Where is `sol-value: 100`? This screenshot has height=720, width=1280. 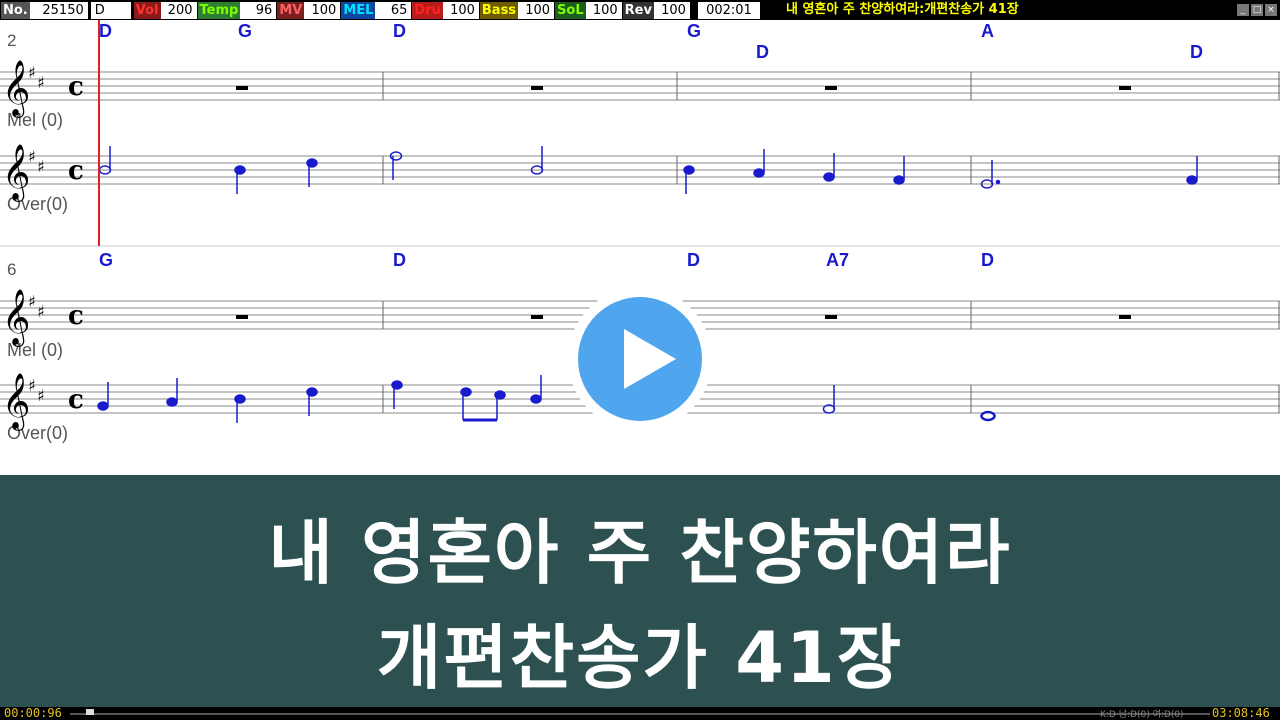 sol-value: 100 is located at coordinates (603, 10).